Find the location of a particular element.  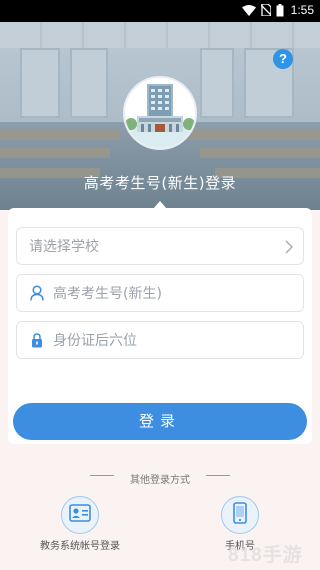

divider-left is located at coordinates (102, 475).